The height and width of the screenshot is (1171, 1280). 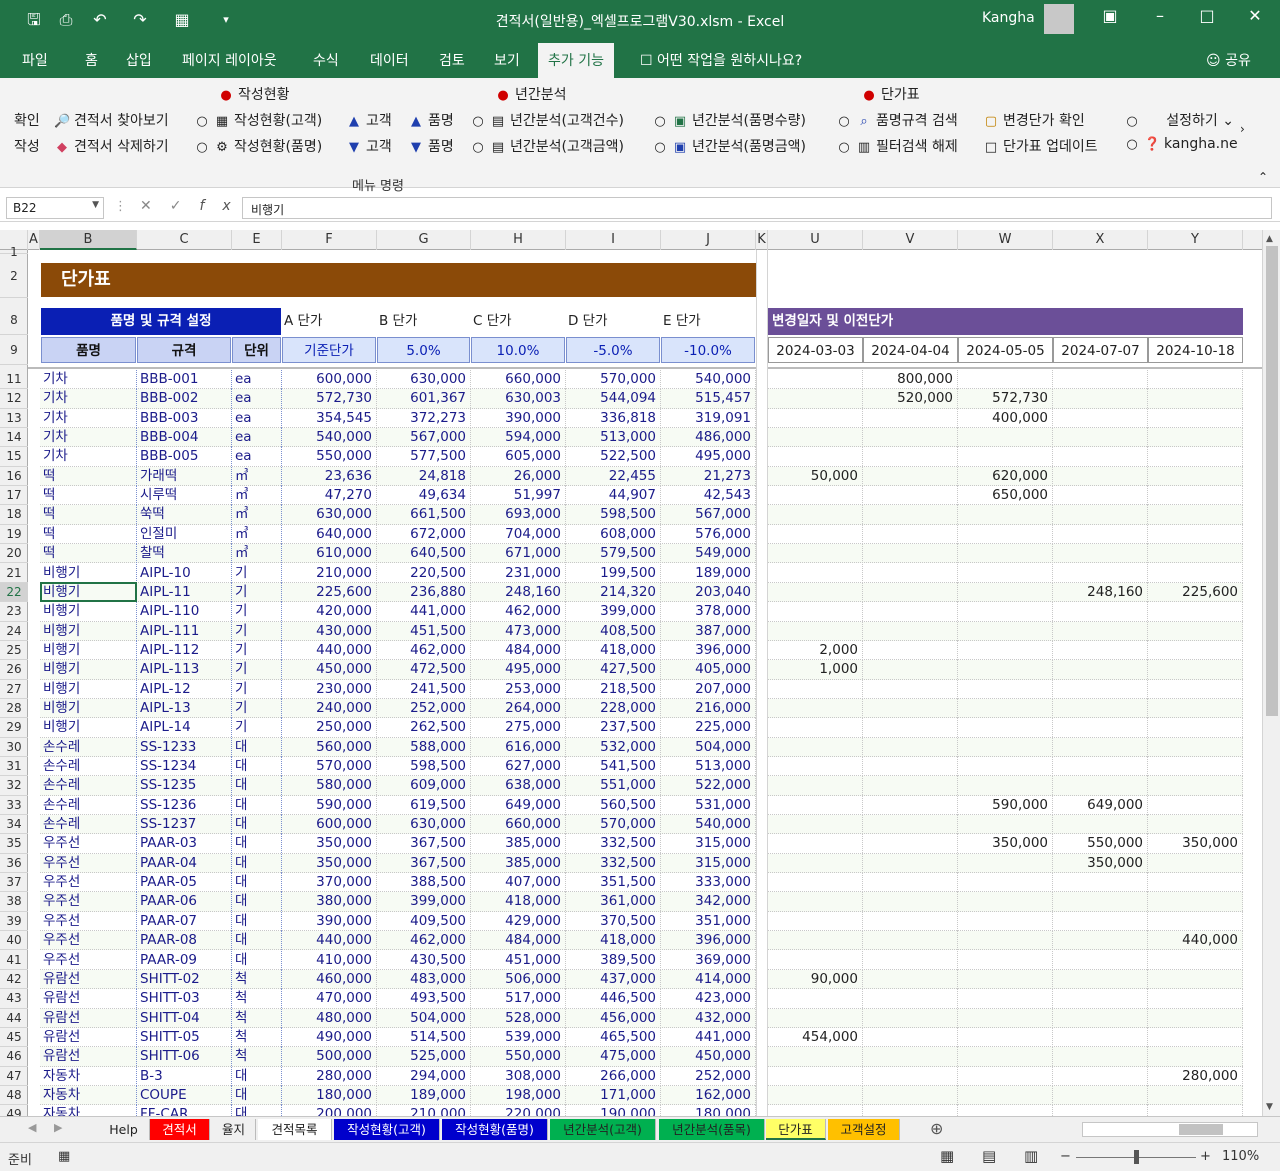 I want to click on cell-j34: 540,000, so click(x=708, y=825).